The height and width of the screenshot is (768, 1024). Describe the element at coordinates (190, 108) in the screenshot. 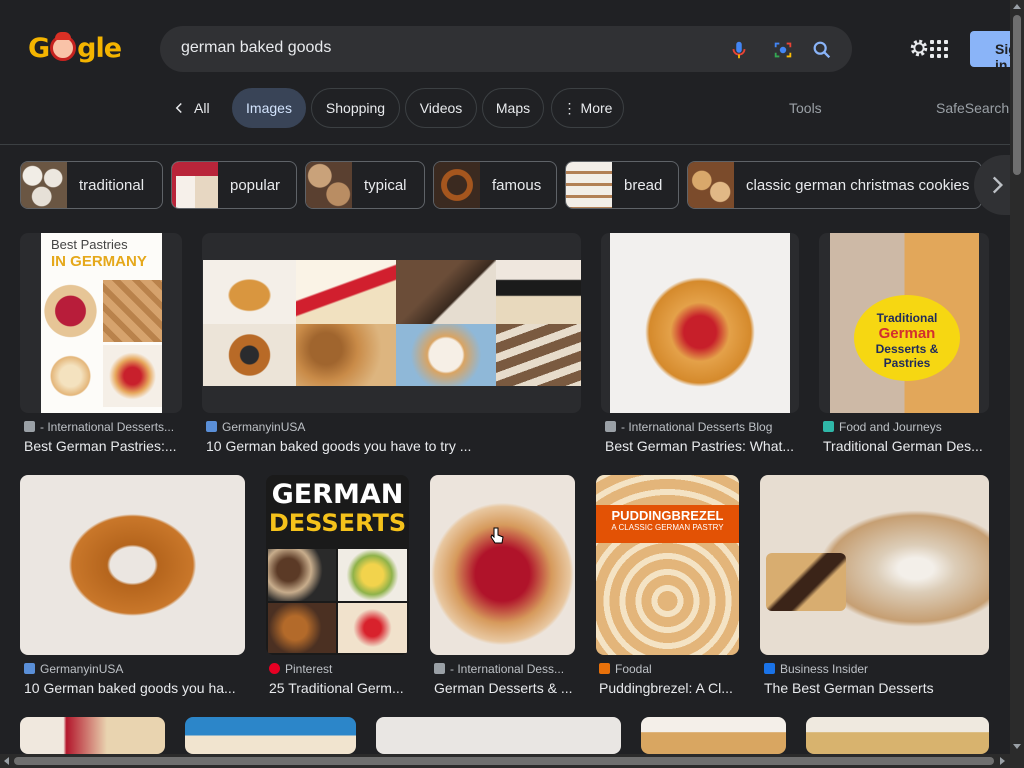

I see `tab-all: All` at that location.